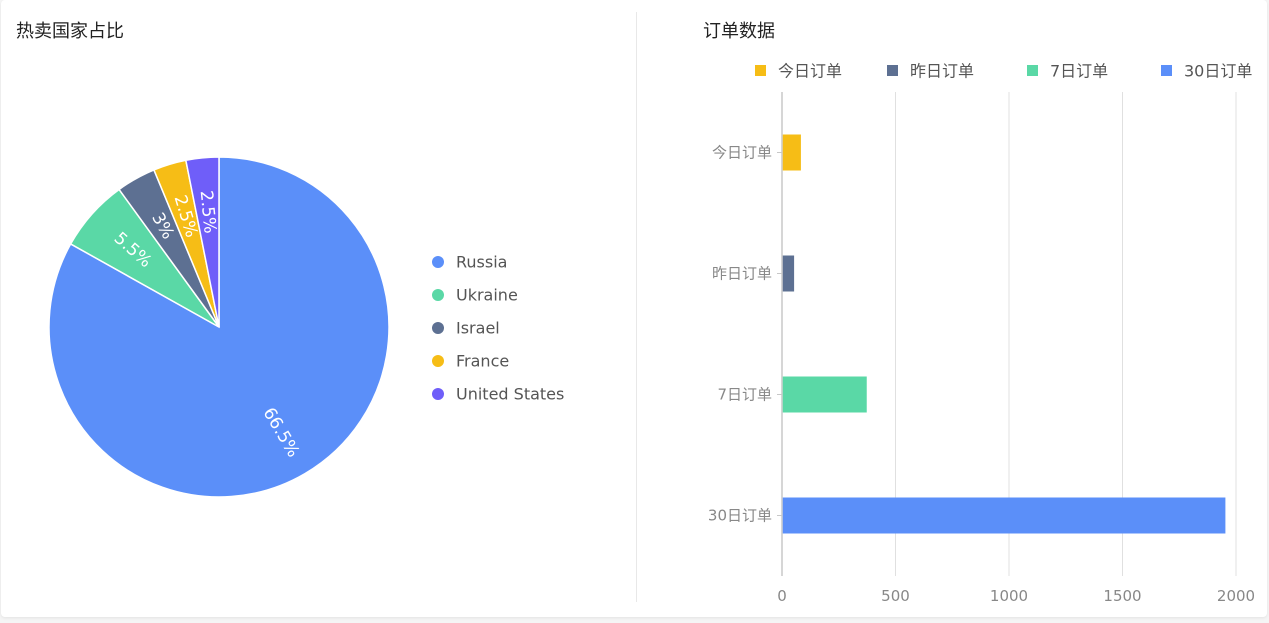  Describe the element at coordinates (1079, 71) in the screenshot. I see `bar-legend-label: 7日订单` at that location.